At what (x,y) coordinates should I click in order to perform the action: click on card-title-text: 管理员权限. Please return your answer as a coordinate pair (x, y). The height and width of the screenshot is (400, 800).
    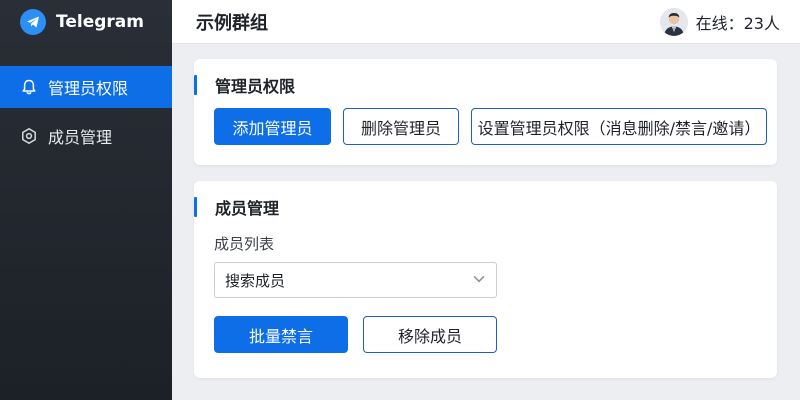
    Looking at the image, I should click on (255, 86).